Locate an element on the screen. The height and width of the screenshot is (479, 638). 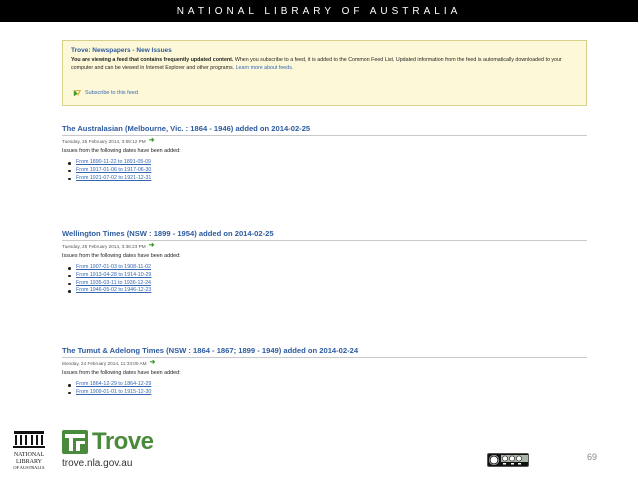
issue-link: From 1921-07-02 to 1921-12-31 is located at coordinates (327, 179).